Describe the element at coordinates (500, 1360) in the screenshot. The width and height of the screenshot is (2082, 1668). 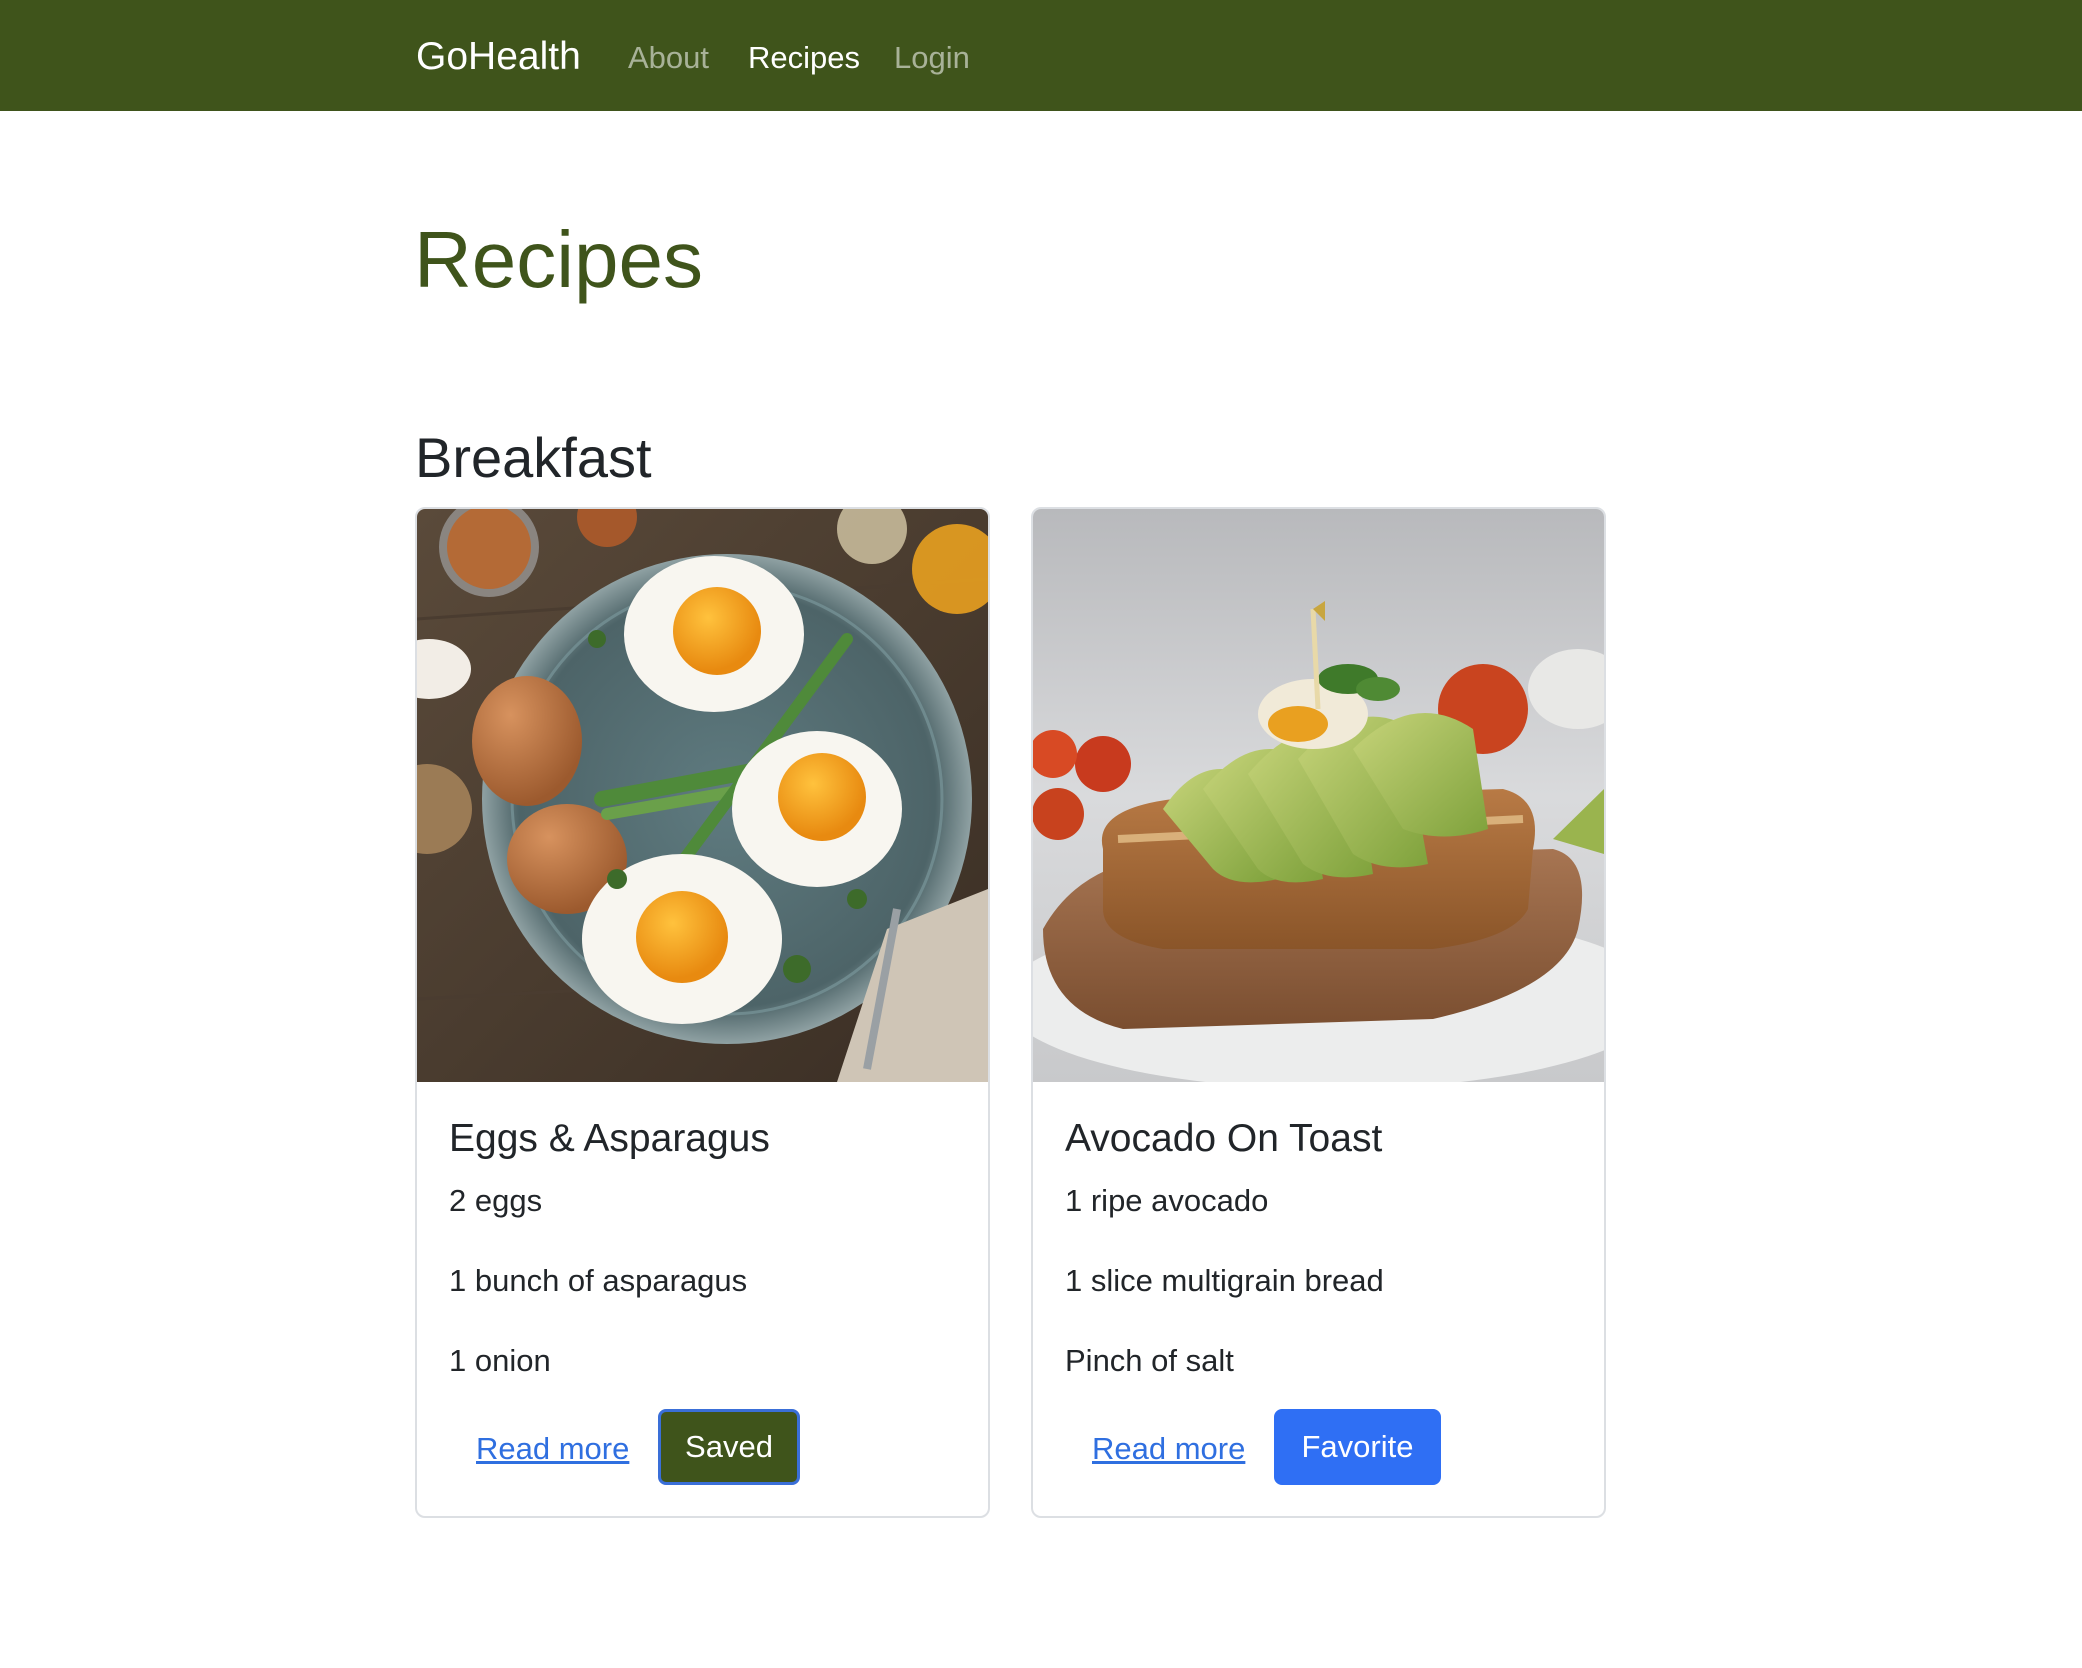
I see `ingredient-item: 1 onion` at that location.